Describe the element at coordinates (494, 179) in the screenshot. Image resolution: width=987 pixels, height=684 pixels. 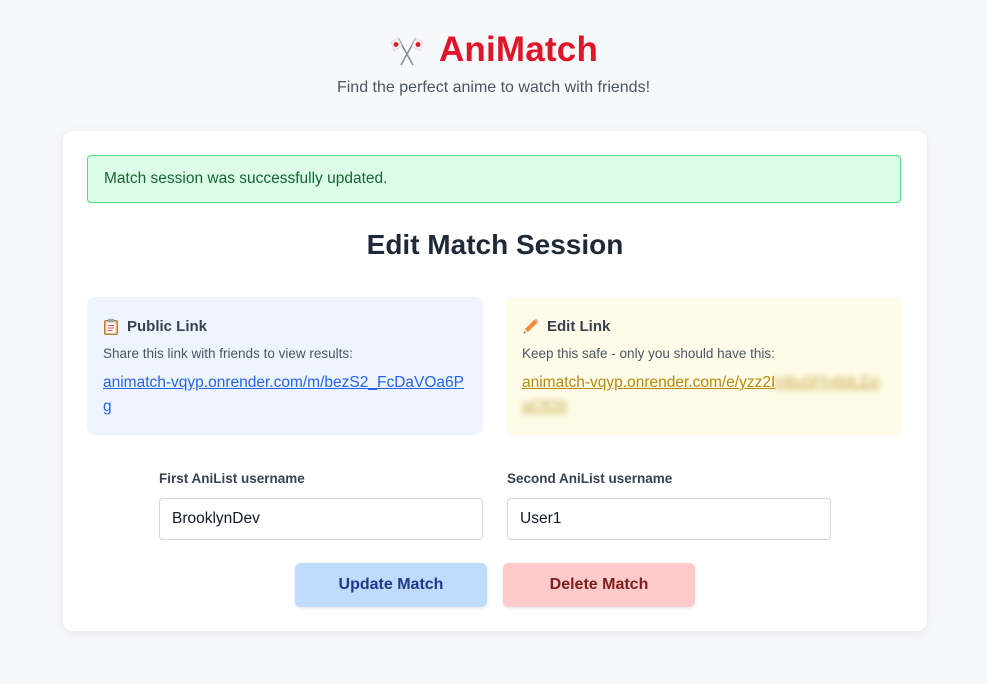
I see `success-alert: Match session was successfully updated.` at that location.